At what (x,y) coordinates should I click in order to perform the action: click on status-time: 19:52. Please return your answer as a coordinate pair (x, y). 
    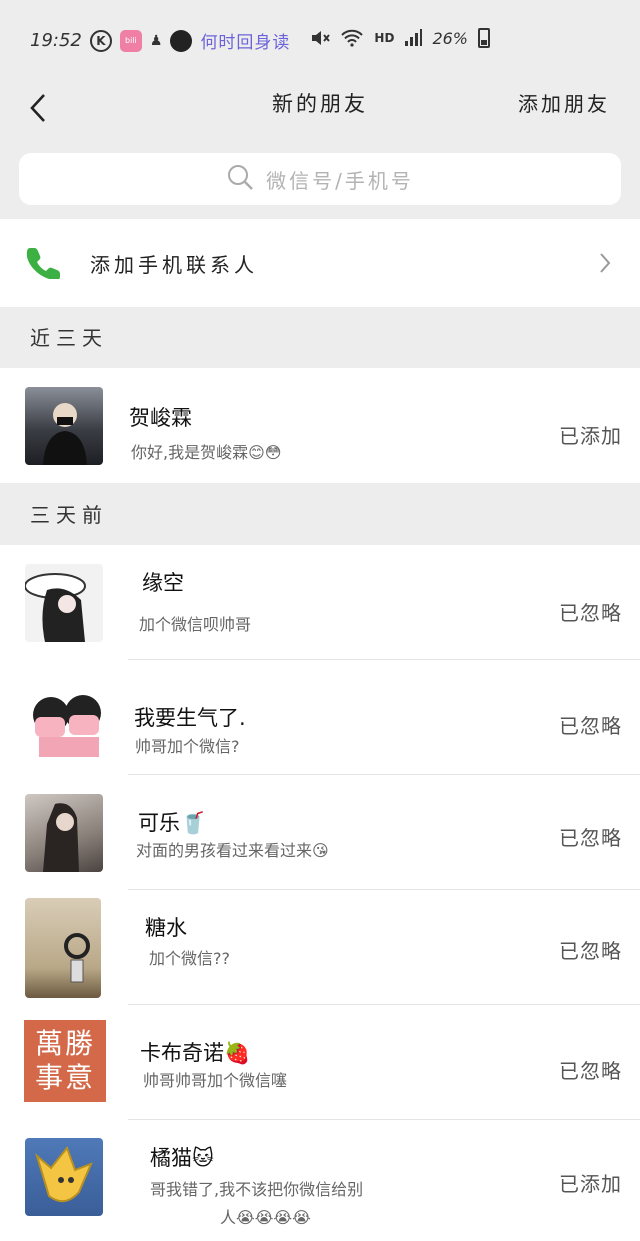
    Looking at the image, I should click on (56, 40).